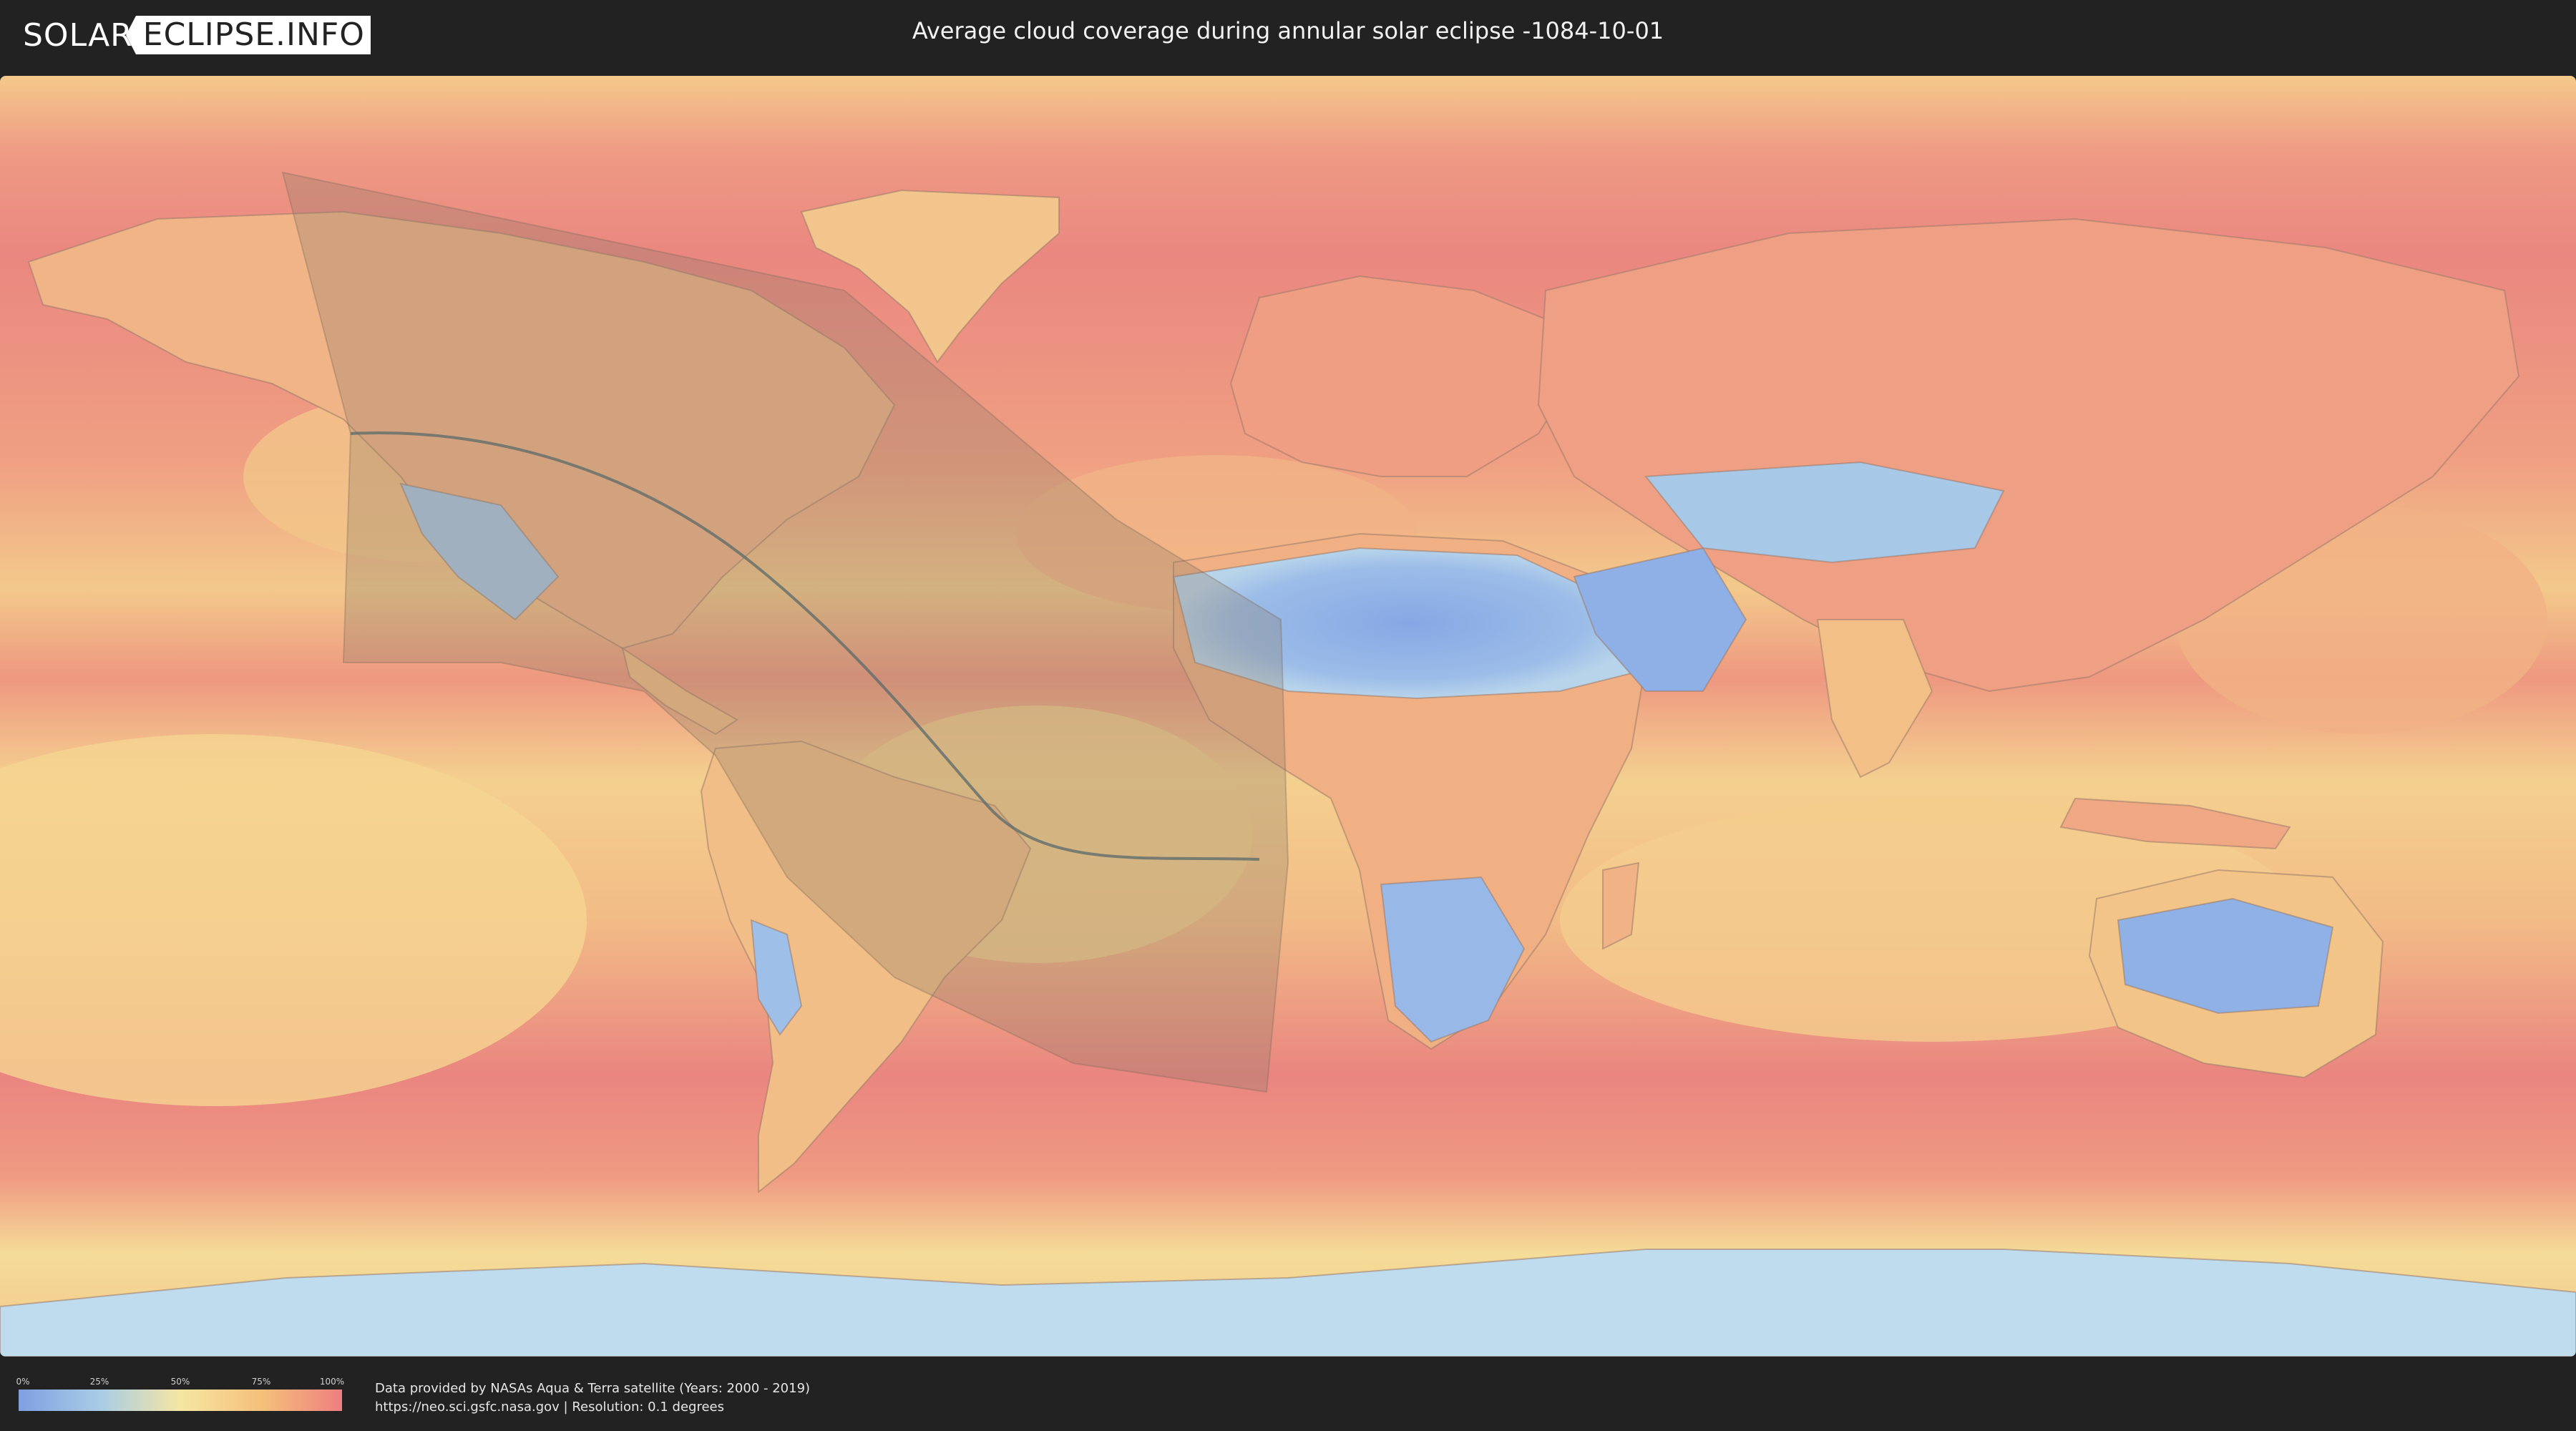 Image resolution: width=2576 pixels, height=1431 pixels. What do you see at coordinates (23, 1382) in the screenshot?
I see `legend-tick-0: 0%` at bounding box center [23, 1382].